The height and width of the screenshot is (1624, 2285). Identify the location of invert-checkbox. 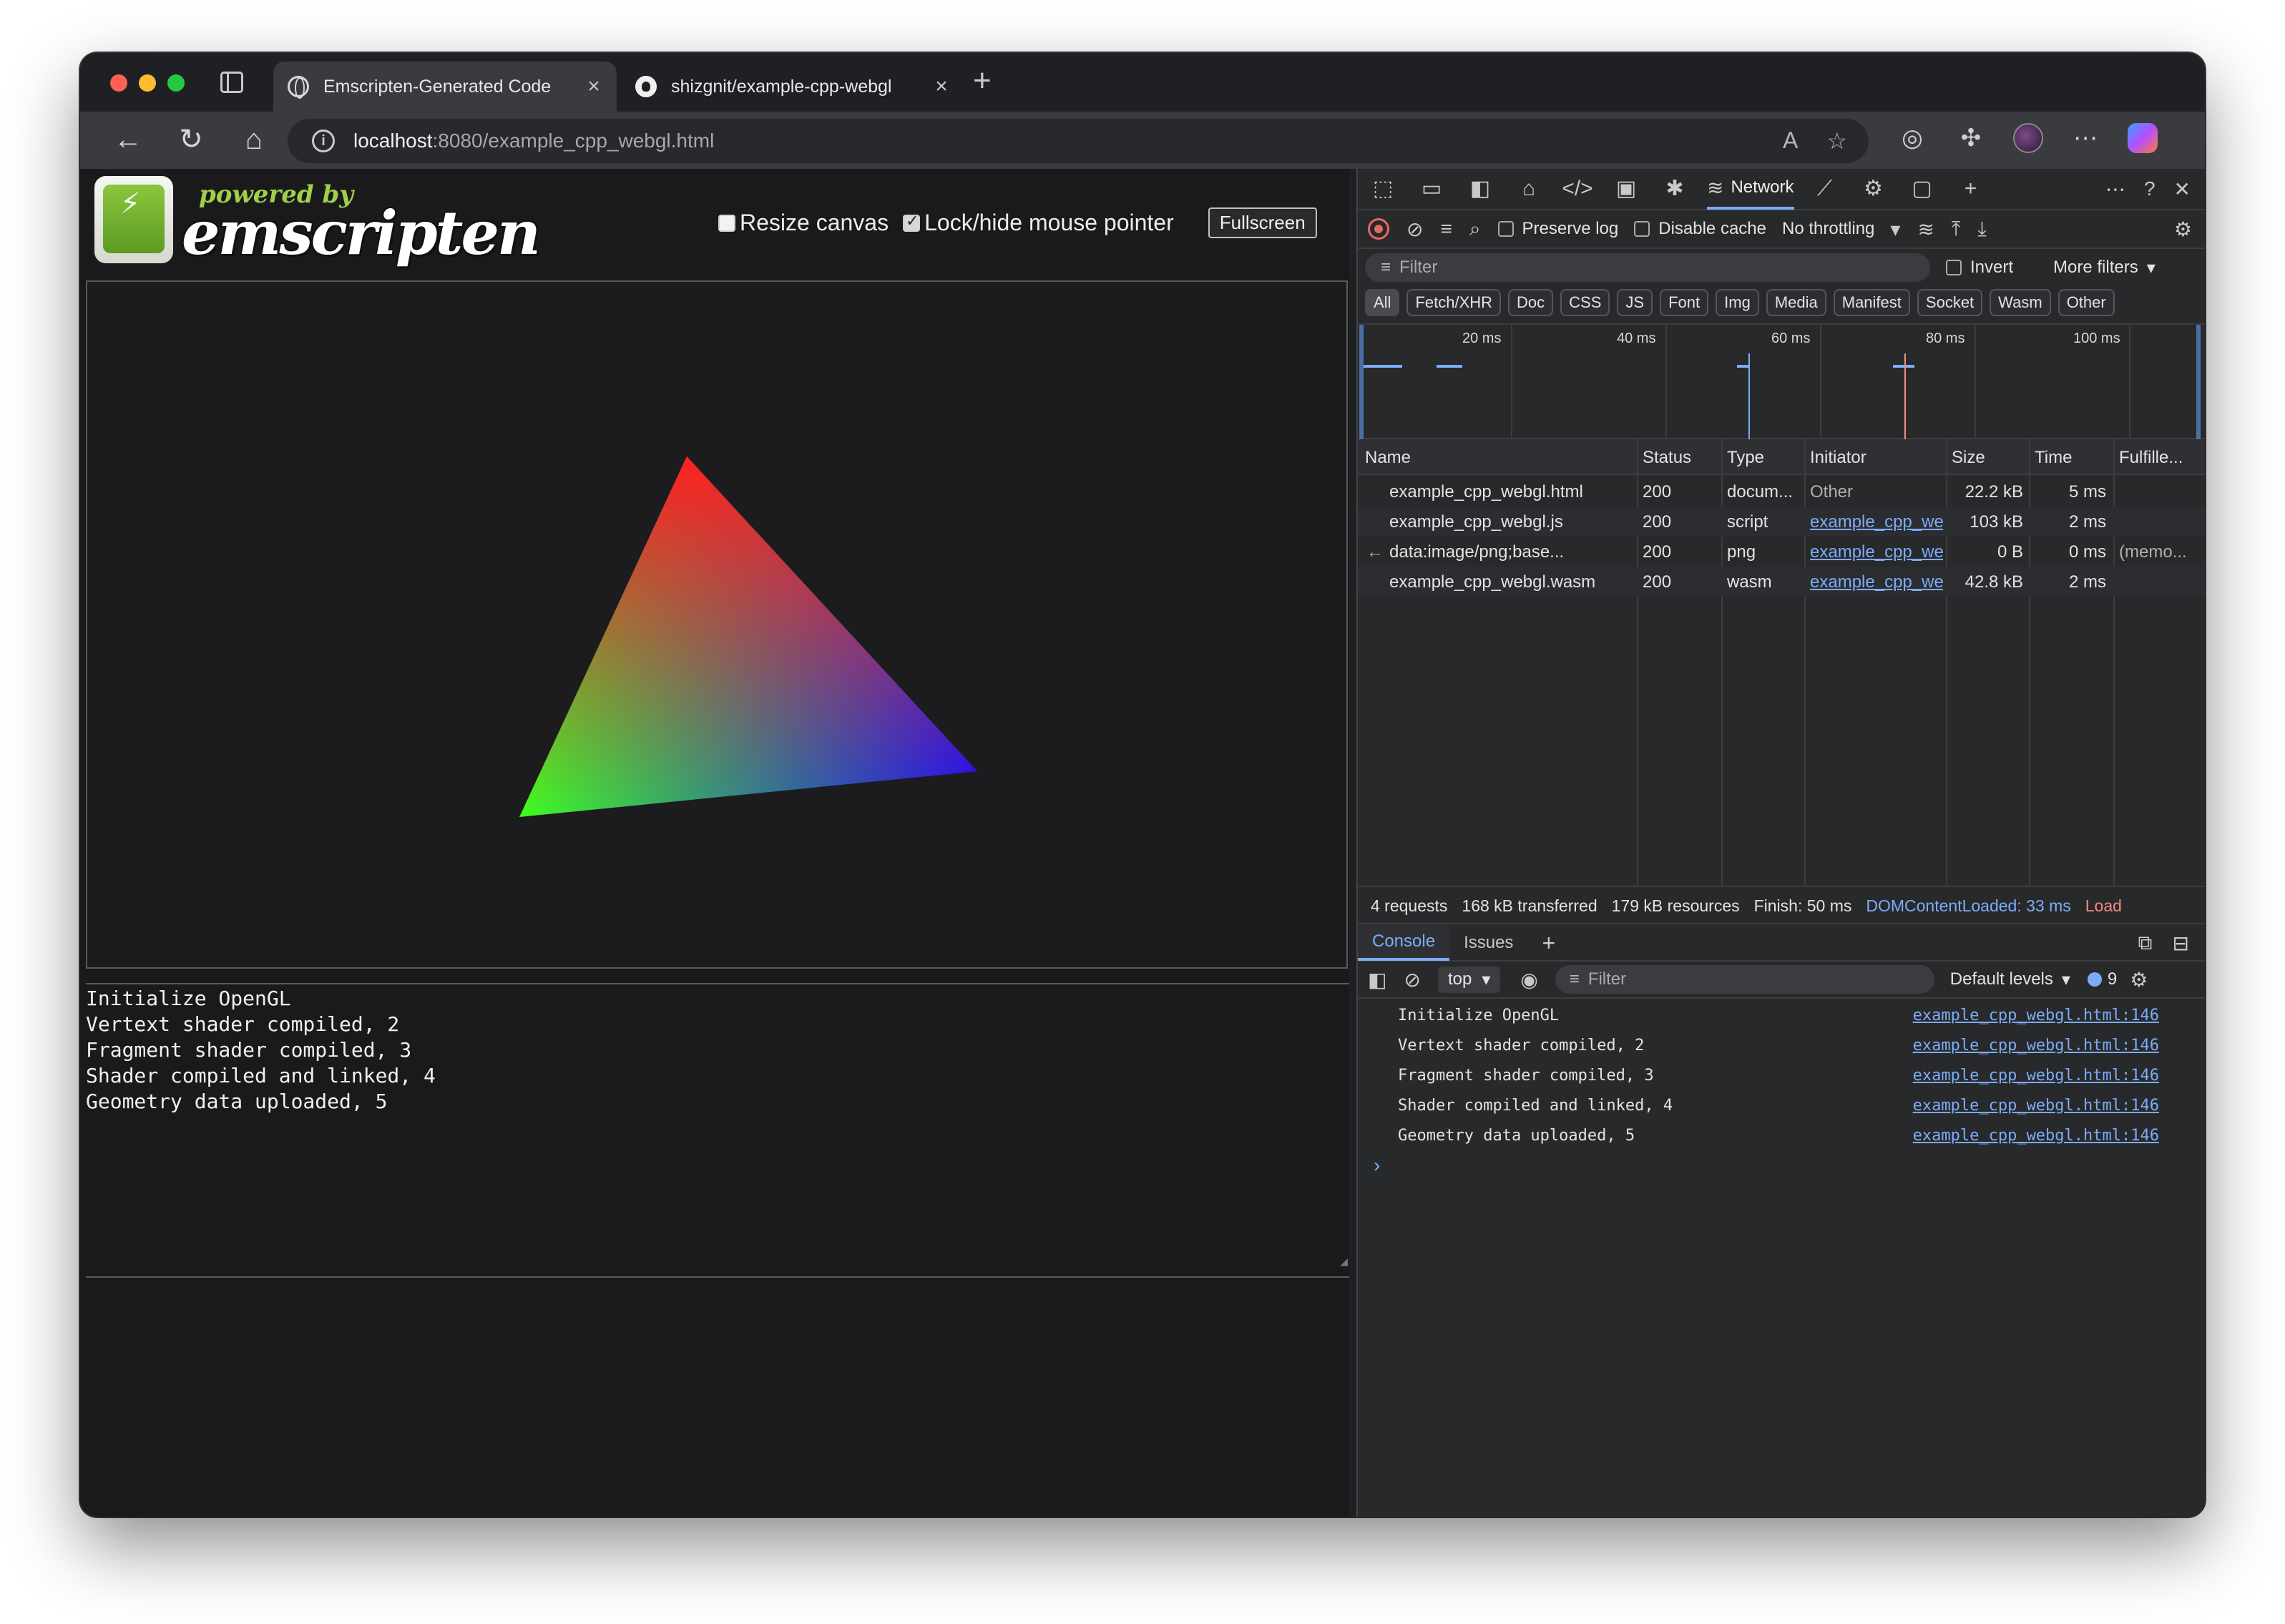
(1954, 267).